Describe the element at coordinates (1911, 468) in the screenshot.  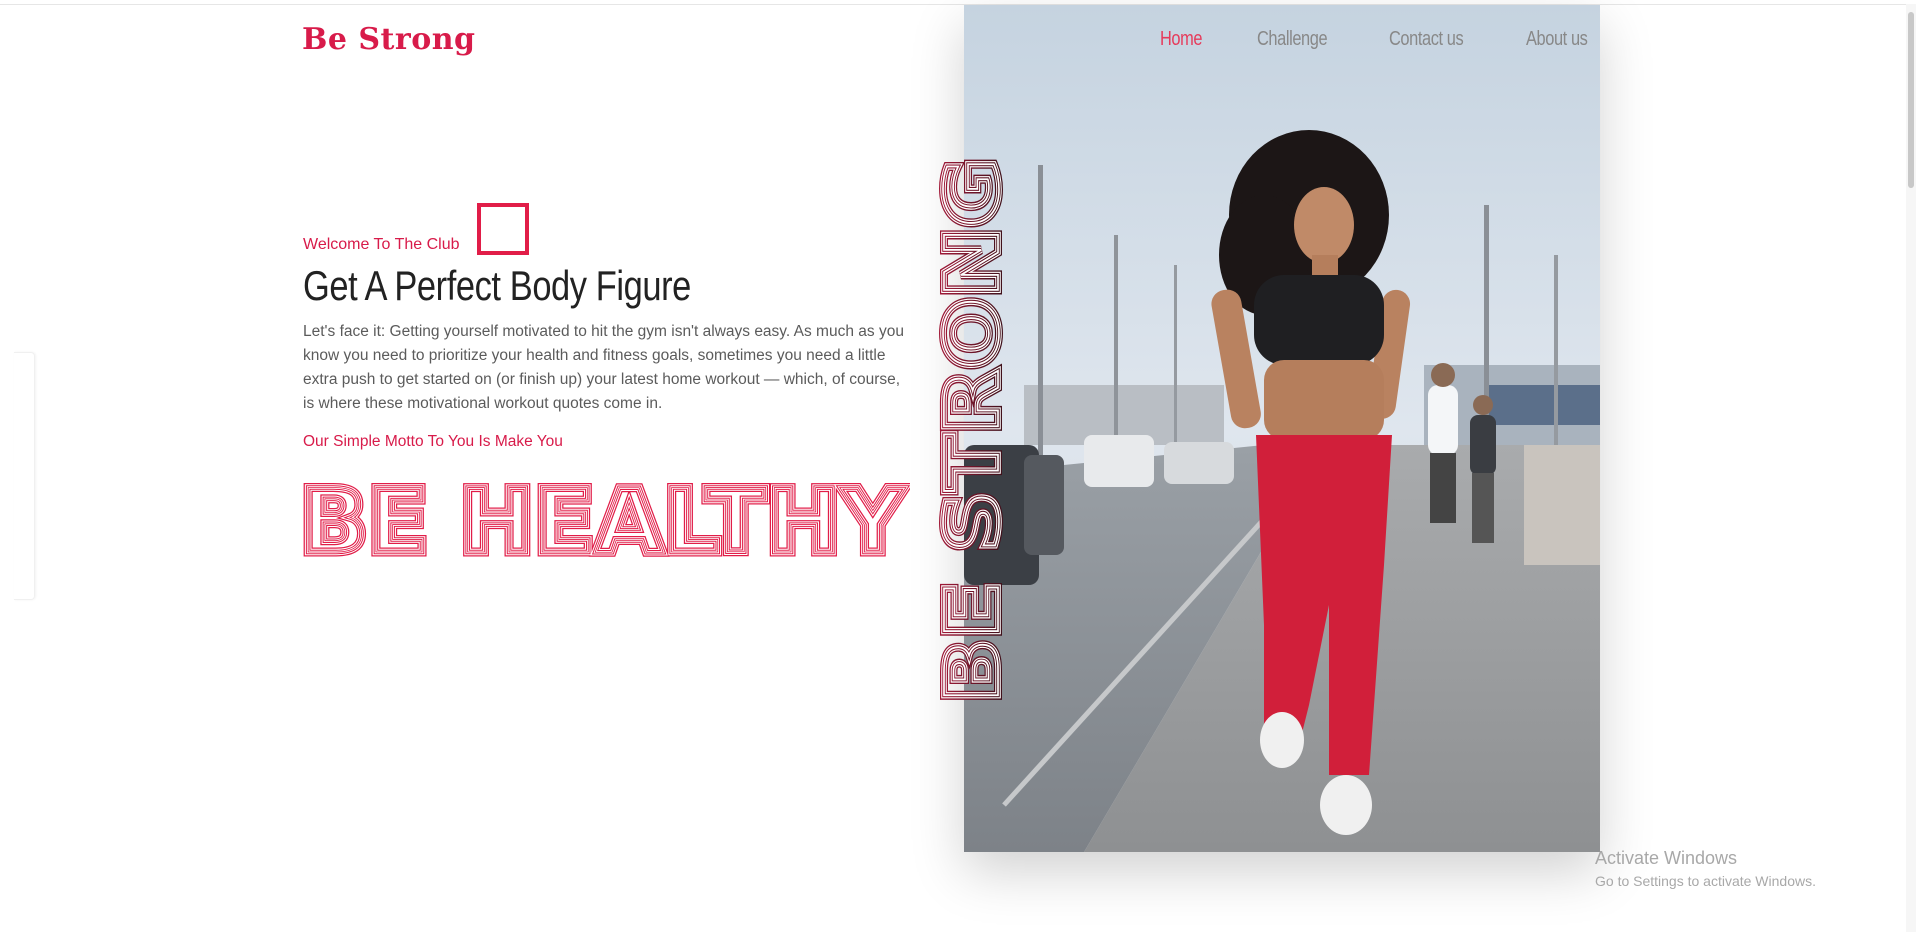
I see `scrollbar` at that location.